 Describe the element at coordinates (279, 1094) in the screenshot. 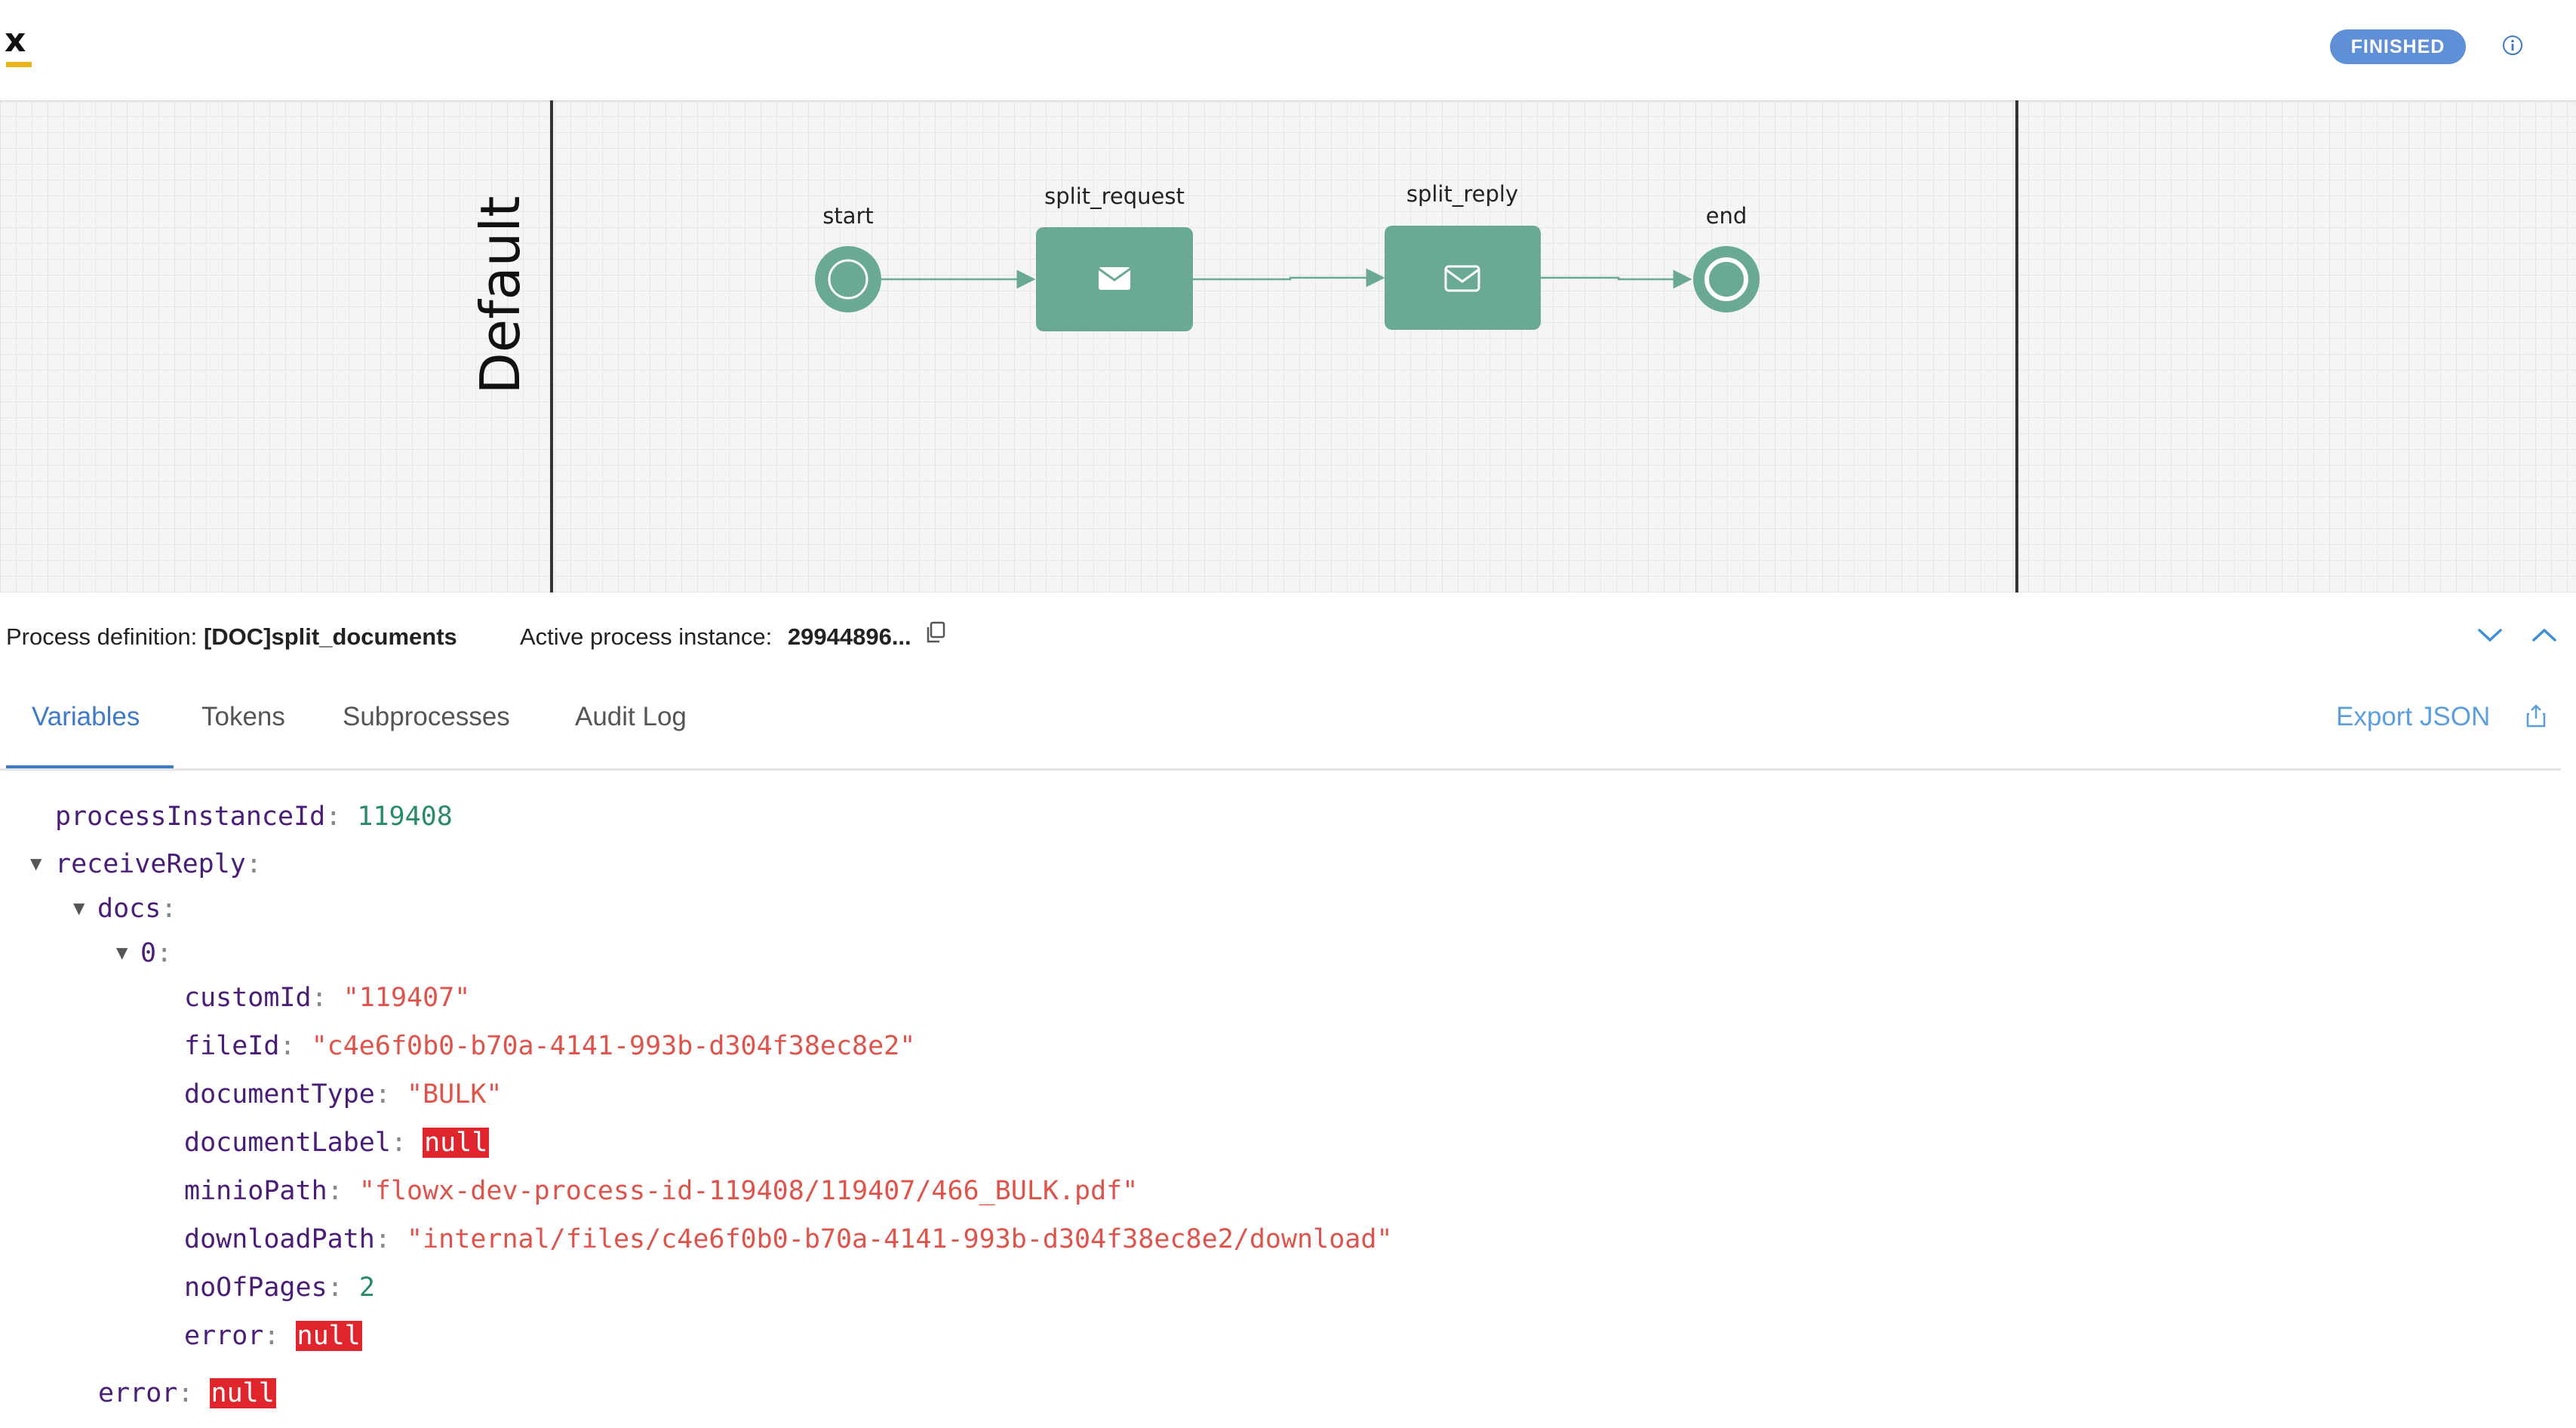

I see `json-key: documentType` at that location.